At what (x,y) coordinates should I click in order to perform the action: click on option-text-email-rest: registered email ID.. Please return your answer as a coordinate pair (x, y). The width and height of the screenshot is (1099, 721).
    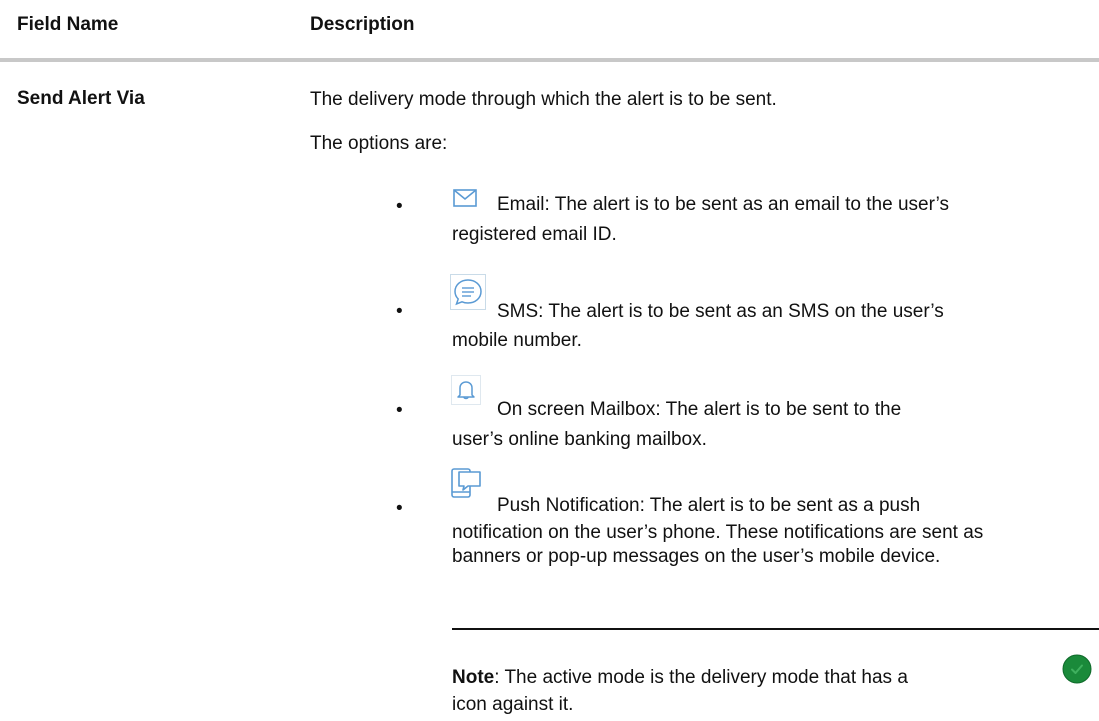
    Looking at the image, I should click on (534, 234).